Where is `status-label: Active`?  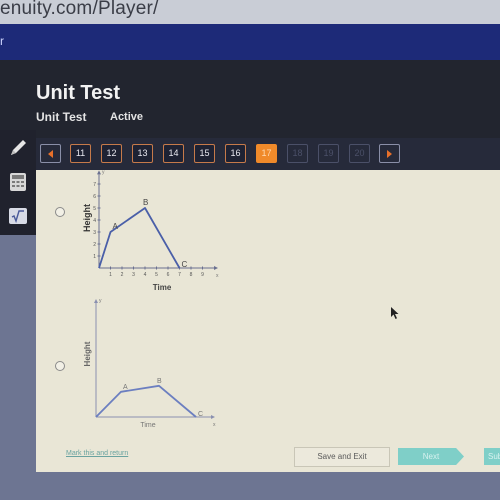 status-label: Active is located at coordinates (127, 117).